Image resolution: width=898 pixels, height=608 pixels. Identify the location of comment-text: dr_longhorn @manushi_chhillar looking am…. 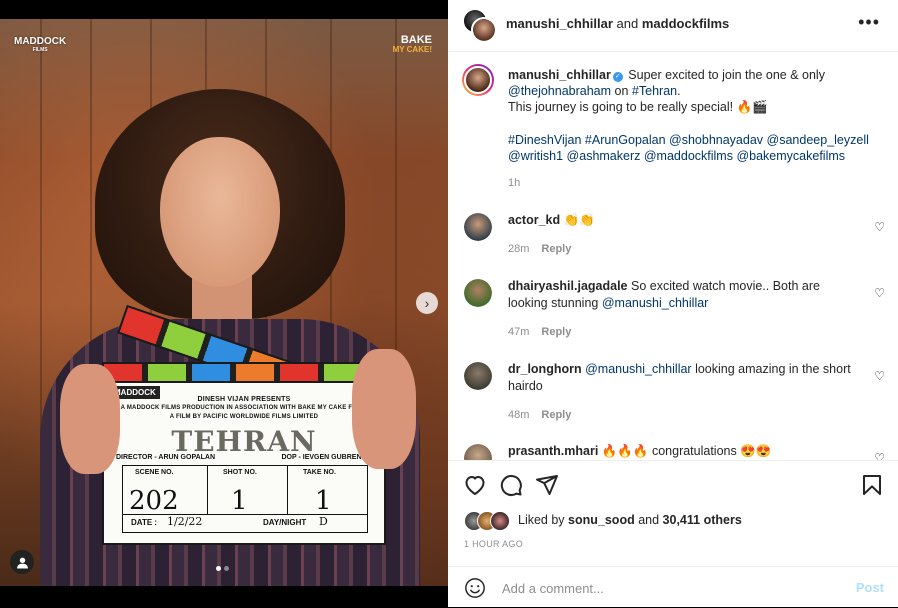
(680, 377).